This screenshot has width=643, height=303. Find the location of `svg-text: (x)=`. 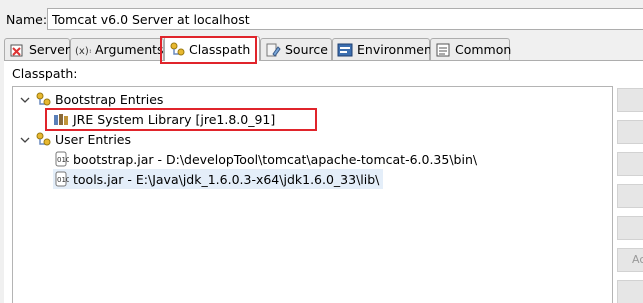

svg-text: (x)= is located at coordinates (83, 51).